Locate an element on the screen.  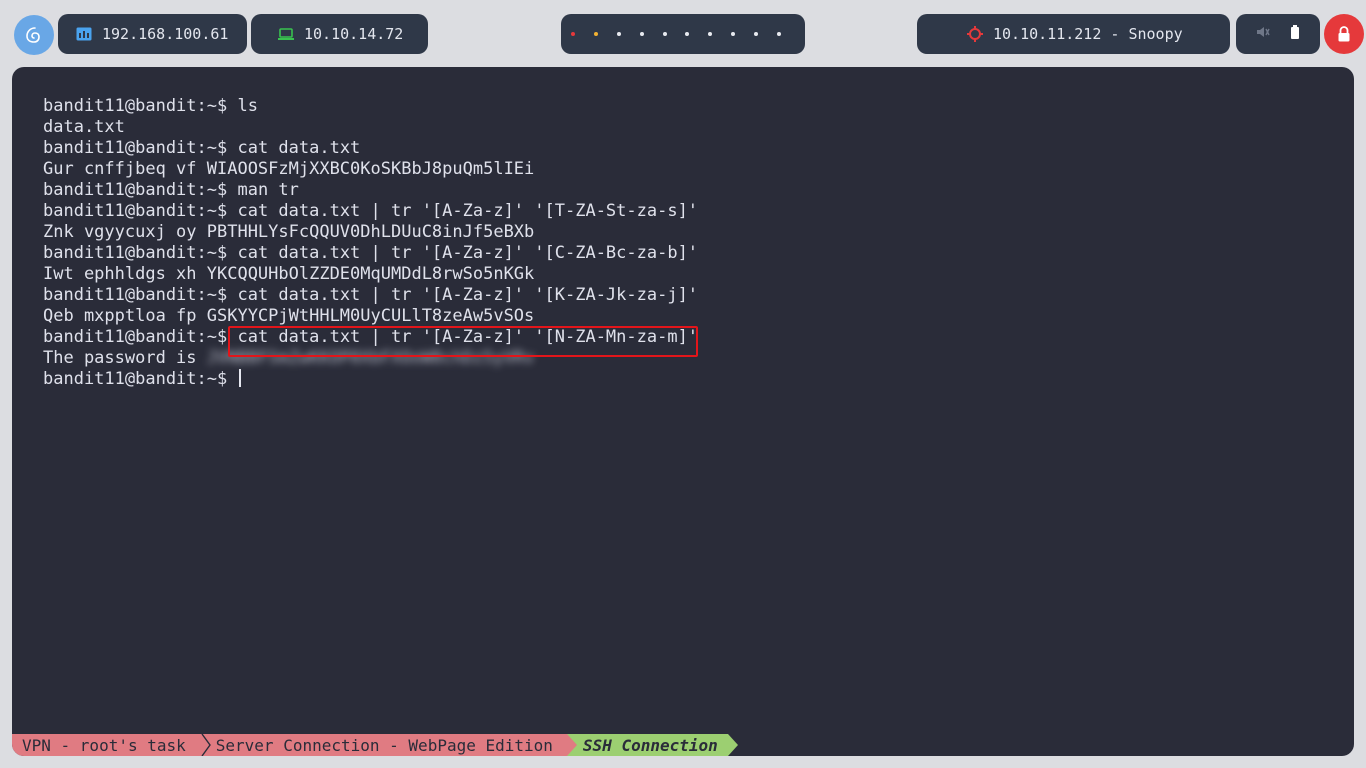
network-icon is located at coordinates (84, 34).